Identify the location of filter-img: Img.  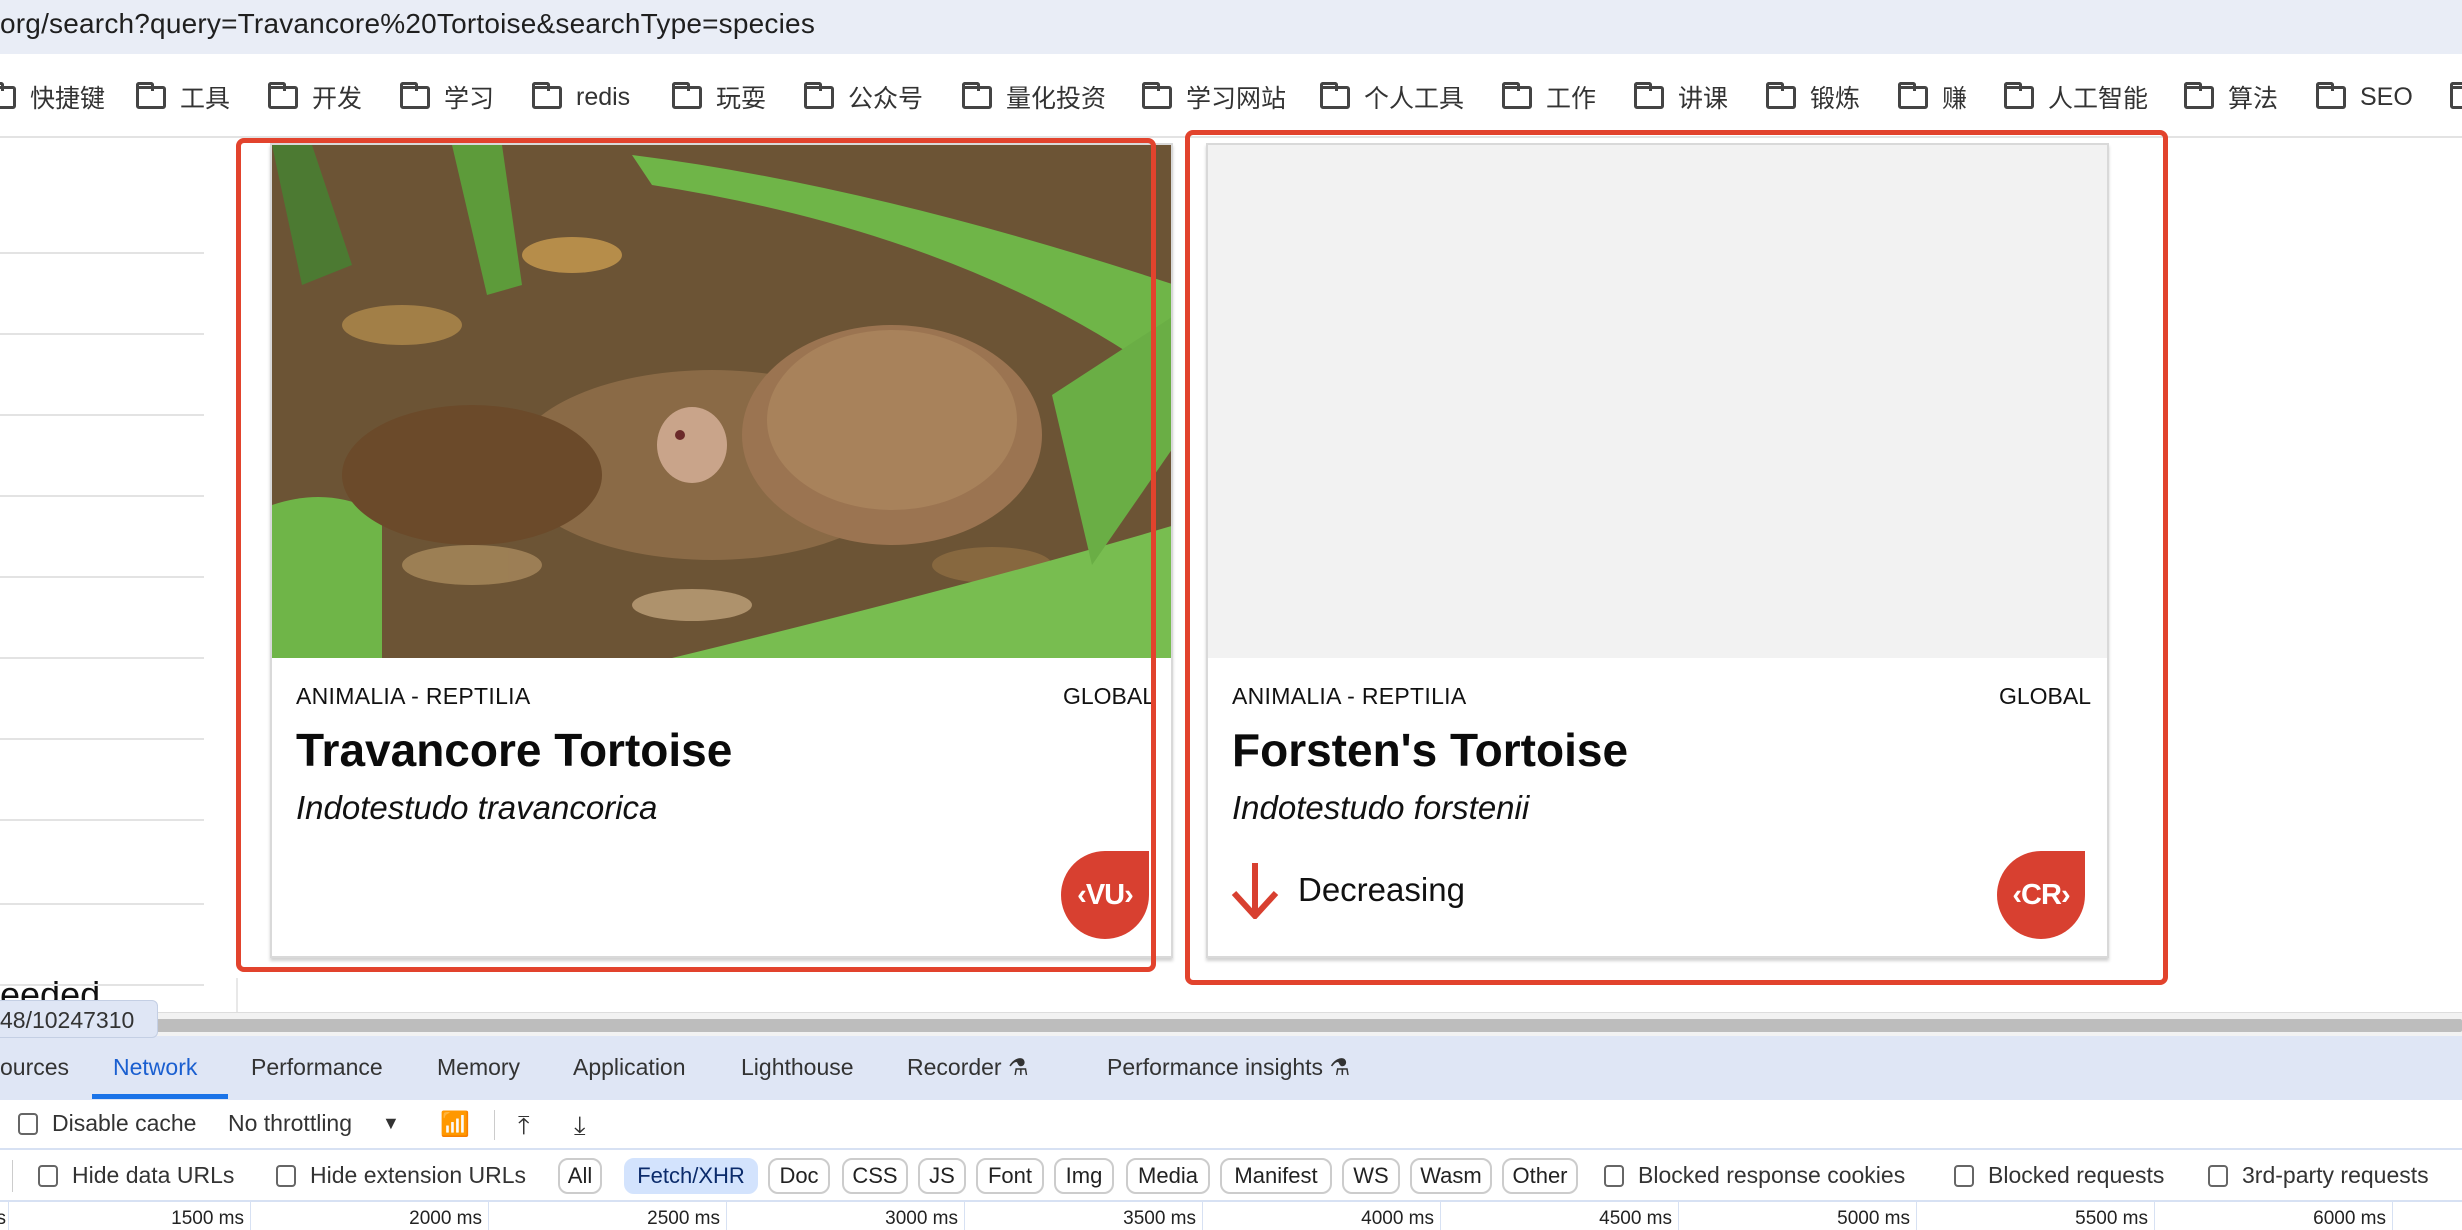
(1084, 1176).